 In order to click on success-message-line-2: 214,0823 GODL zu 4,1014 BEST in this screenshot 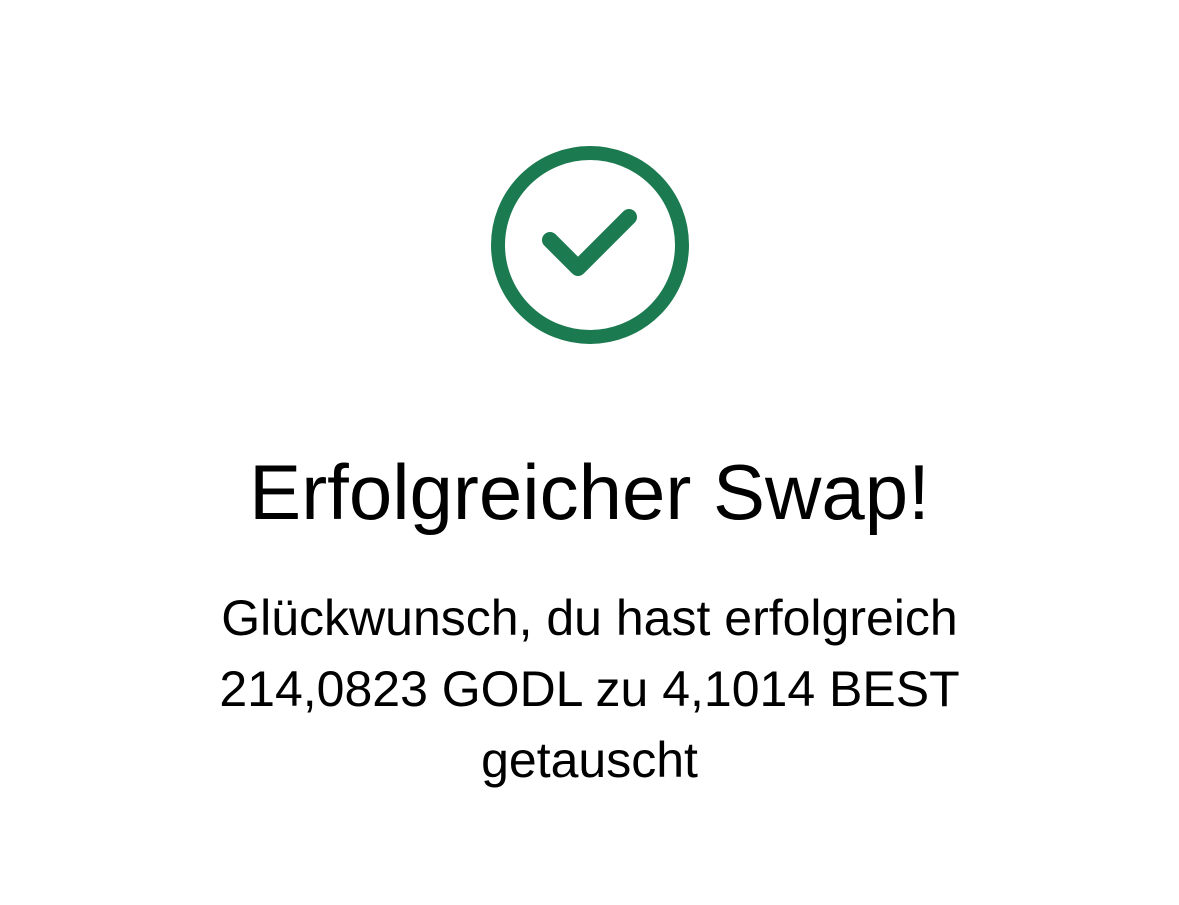, I will do `click(589, 689)`.